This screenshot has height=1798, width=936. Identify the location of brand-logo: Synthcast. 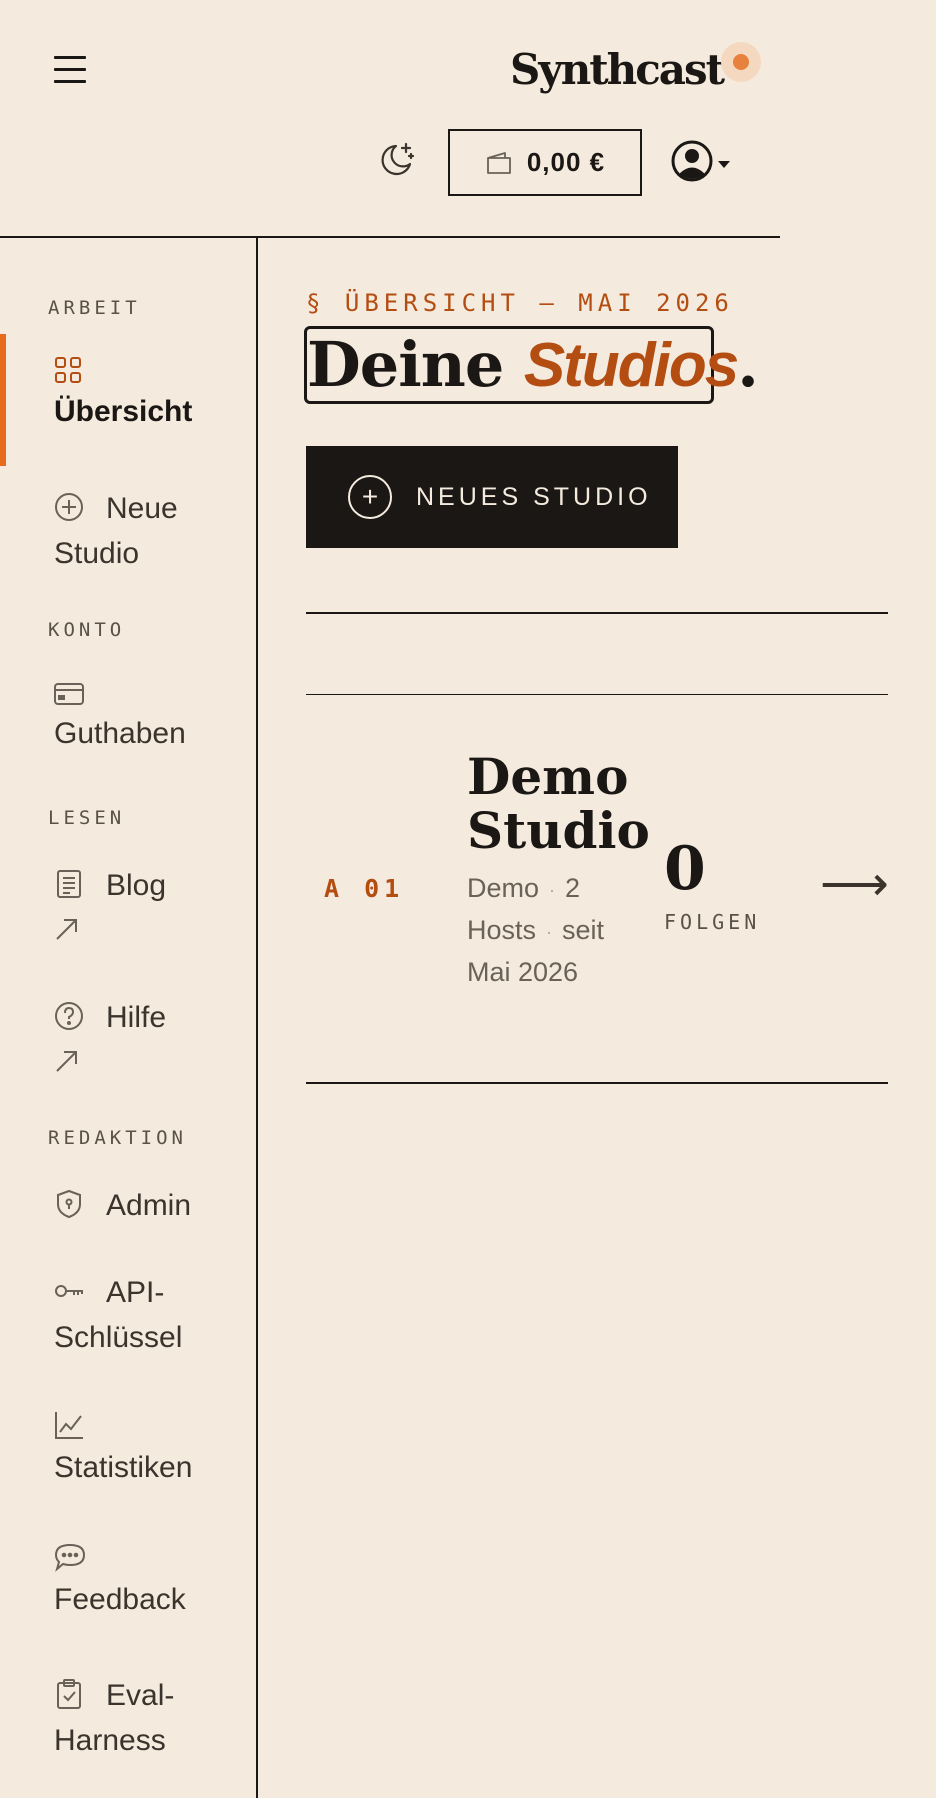
(636, 70).